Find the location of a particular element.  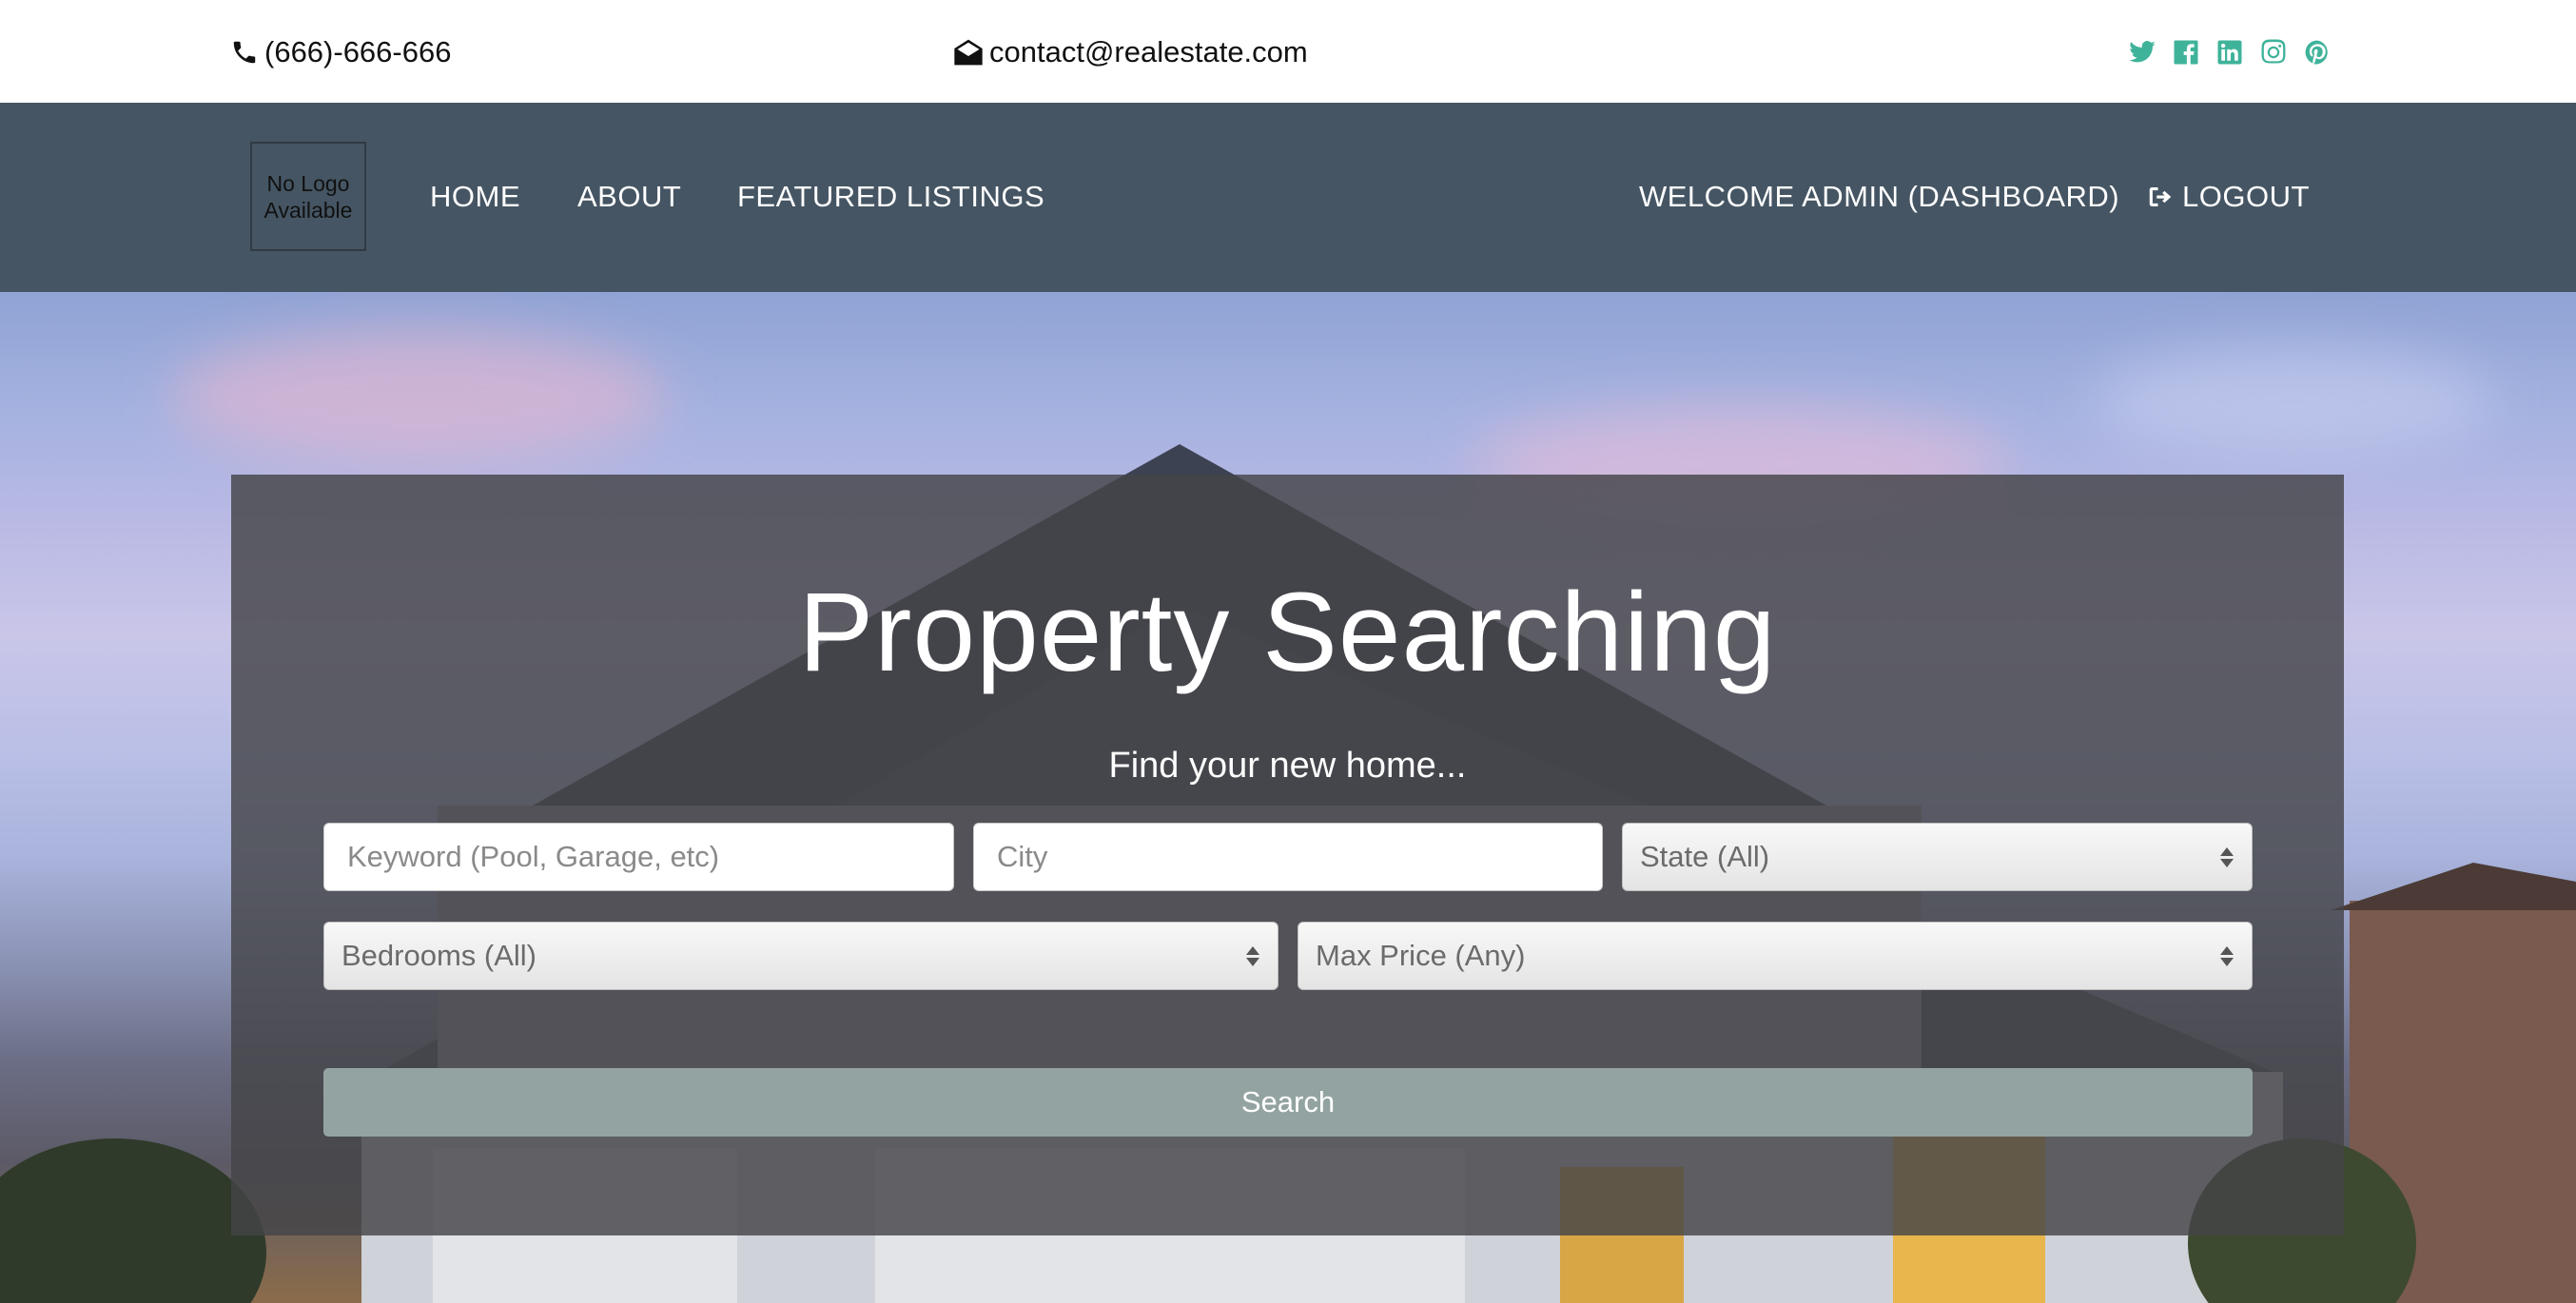

sign-out-icon is located at coordinates (2161, 196).